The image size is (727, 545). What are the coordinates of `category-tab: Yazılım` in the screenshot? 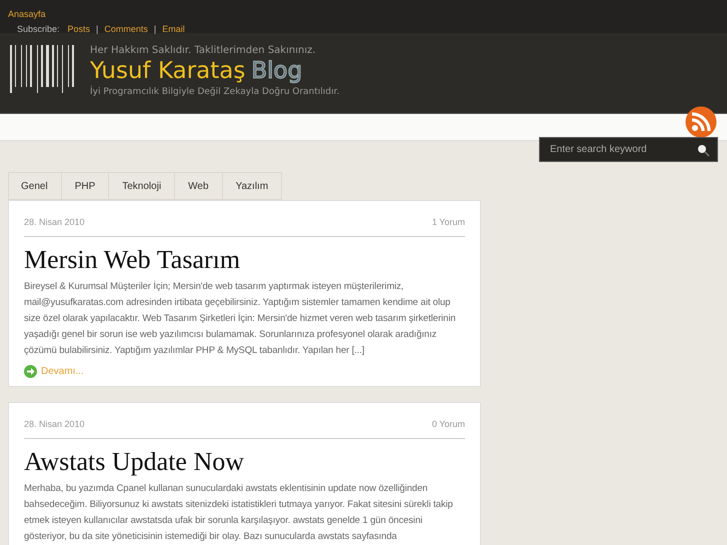 It's located at (252, 186).